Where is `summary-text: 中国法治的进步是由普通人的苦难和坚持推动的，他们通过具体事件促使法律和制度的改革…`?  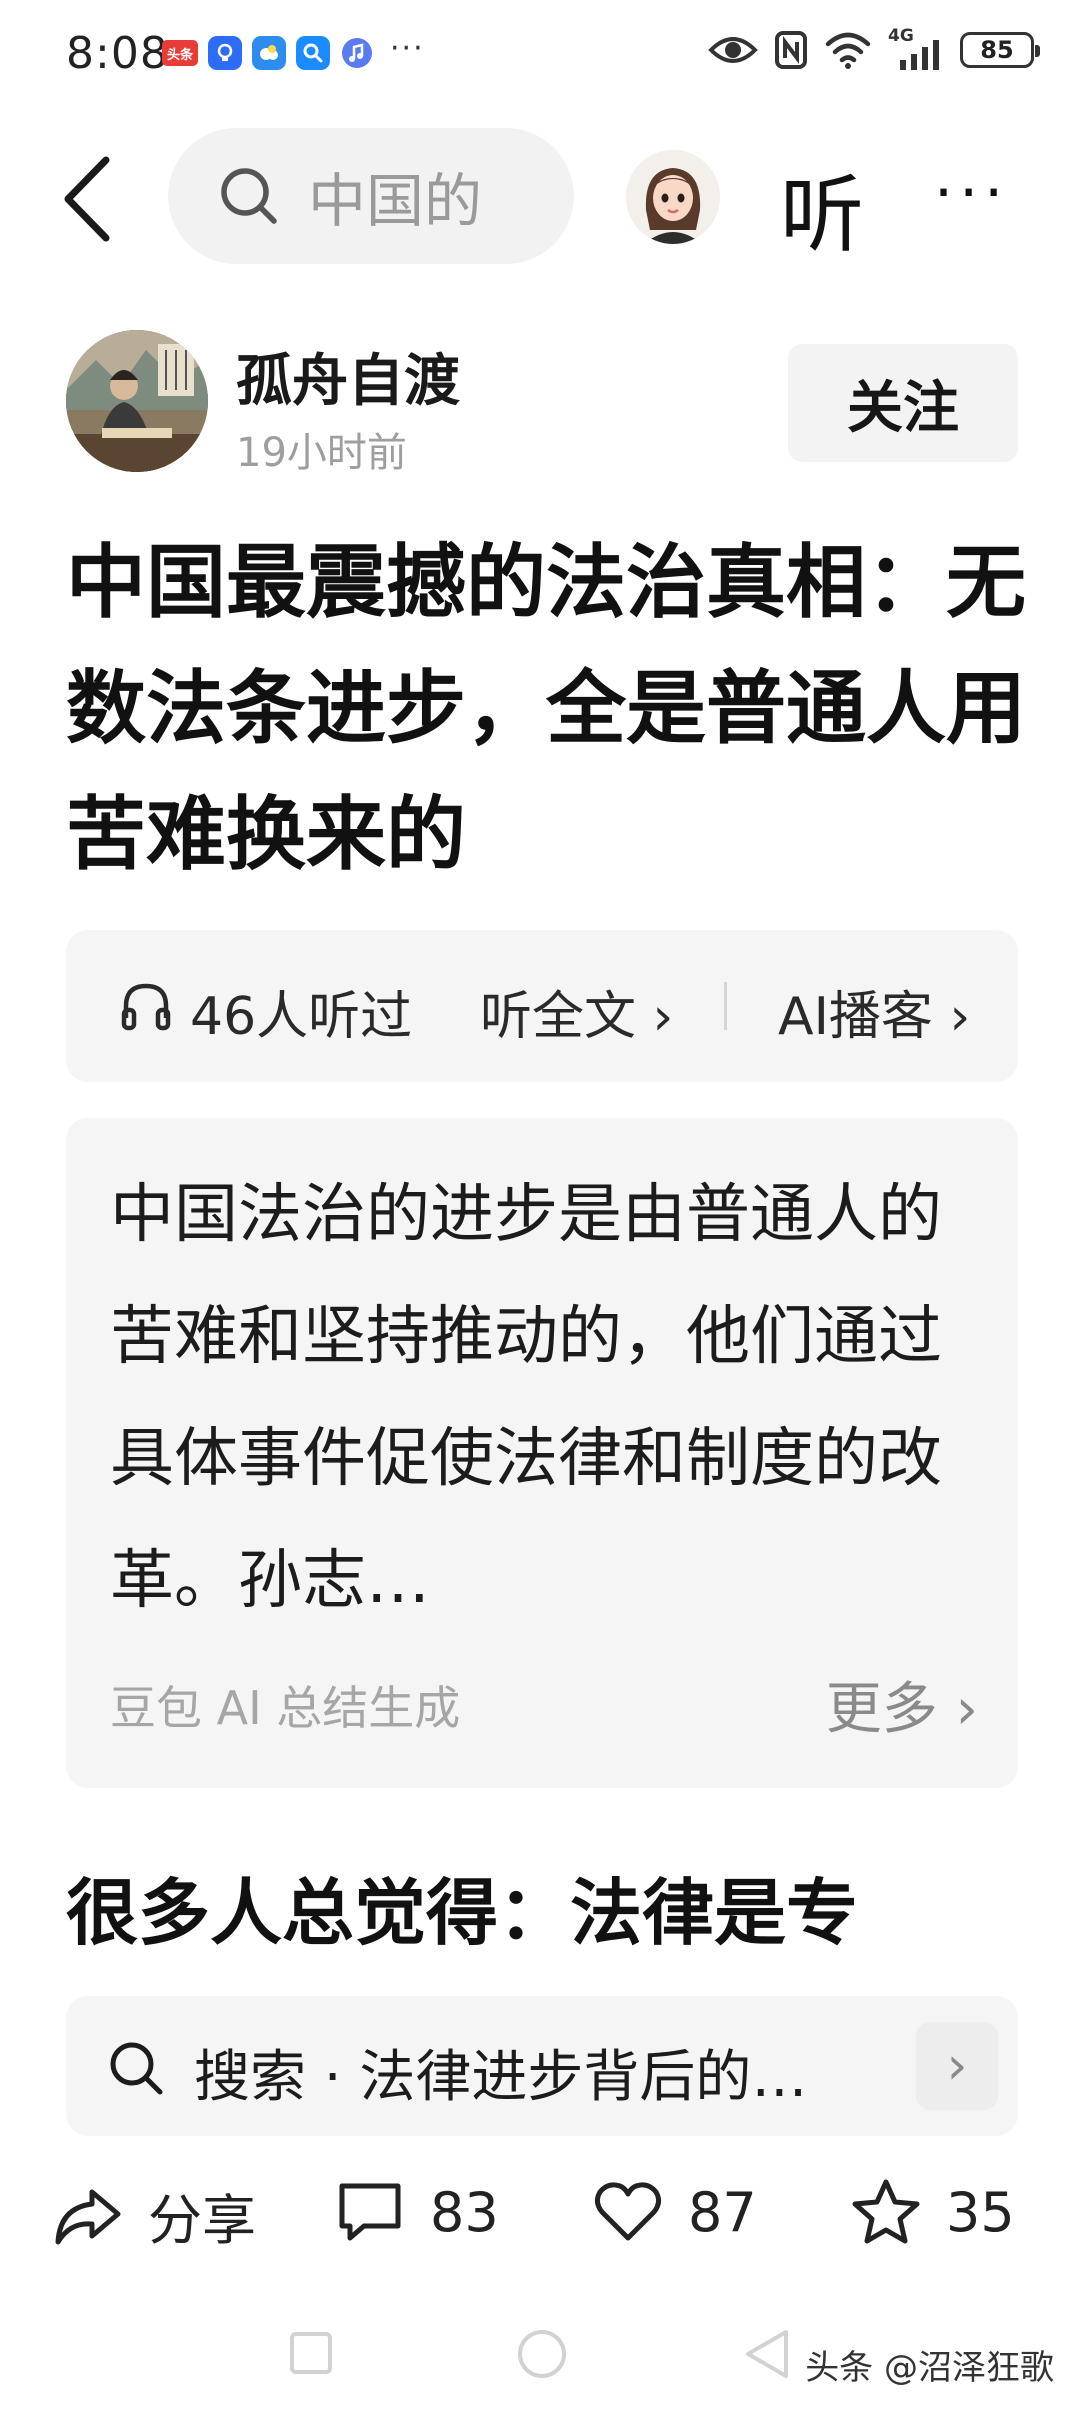 summary-text: 中国法治的进步是由普通人的苦难和坚持推动的，他们通过具体事件促使法律和制度的改革… is located at coordinates (526, 1398).